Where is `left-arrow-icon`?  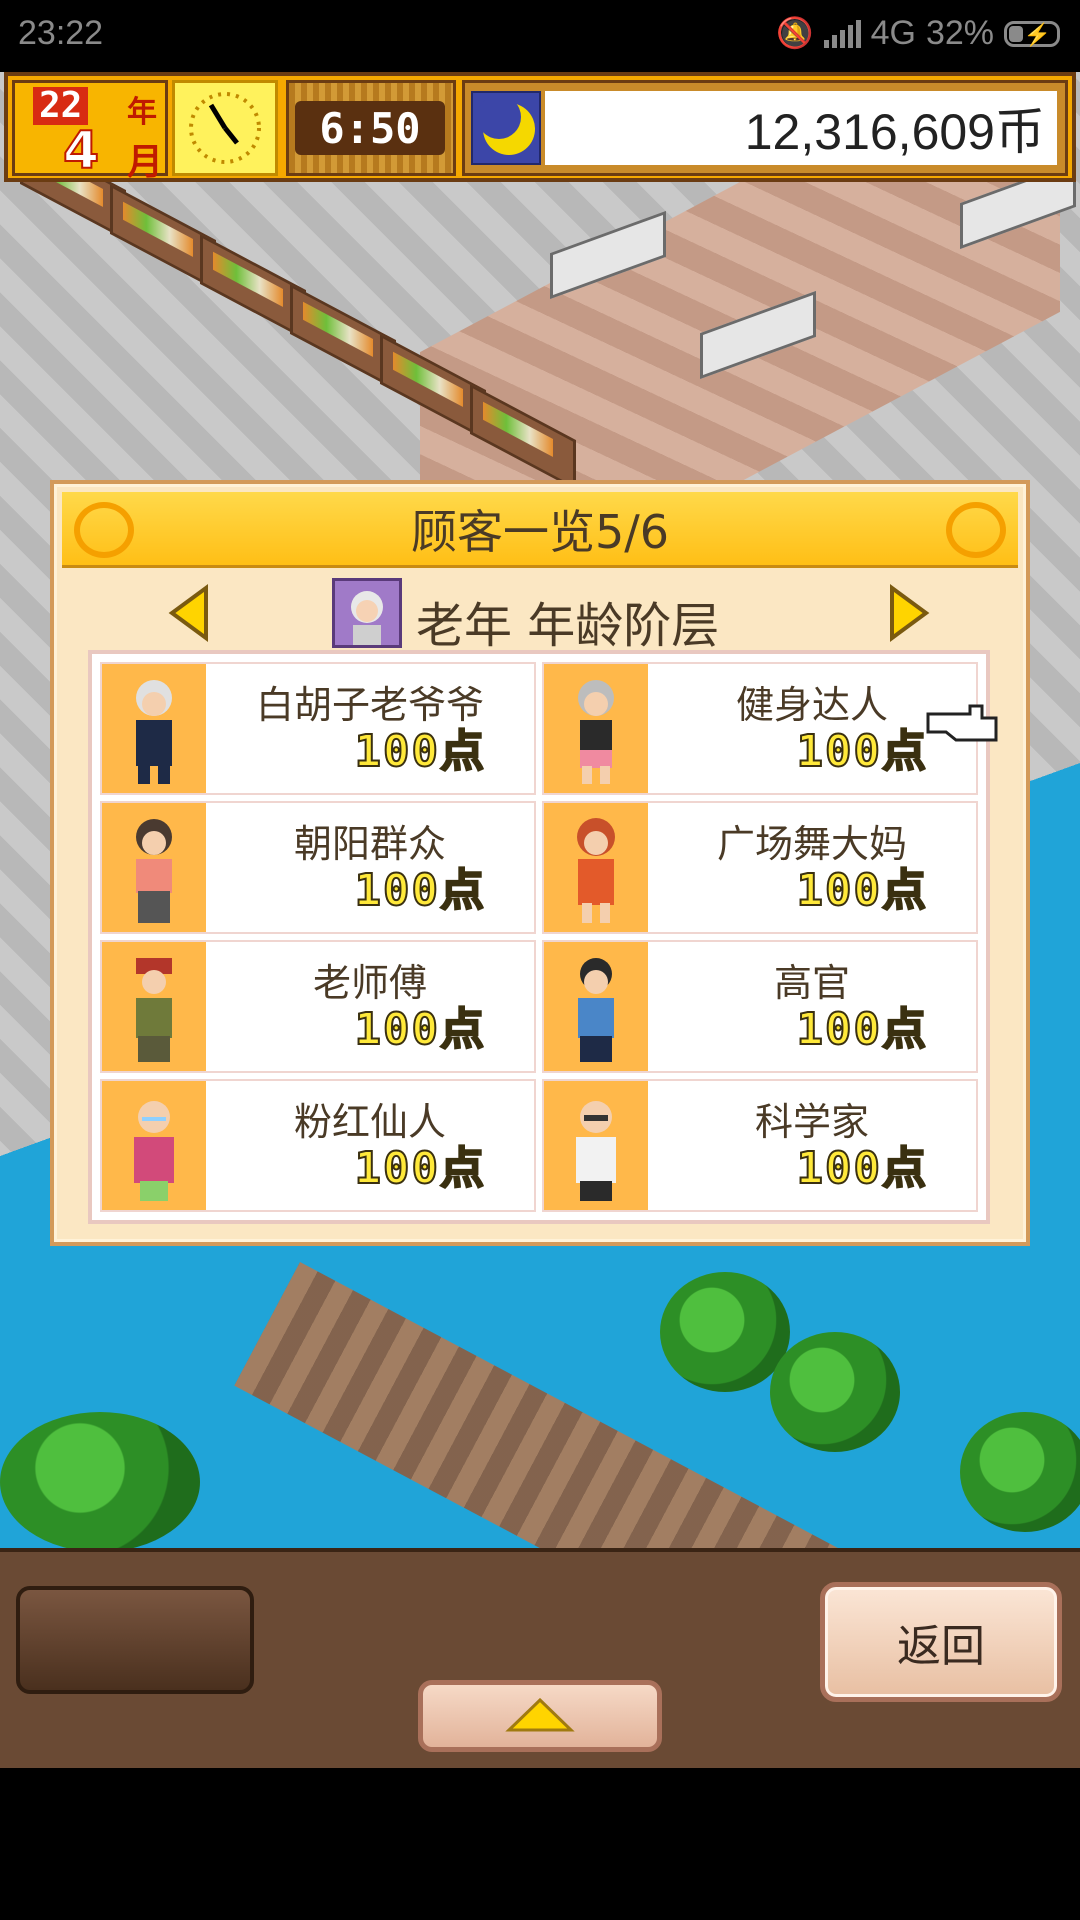
left-arrow-icon is located at coordinates (188, 613).